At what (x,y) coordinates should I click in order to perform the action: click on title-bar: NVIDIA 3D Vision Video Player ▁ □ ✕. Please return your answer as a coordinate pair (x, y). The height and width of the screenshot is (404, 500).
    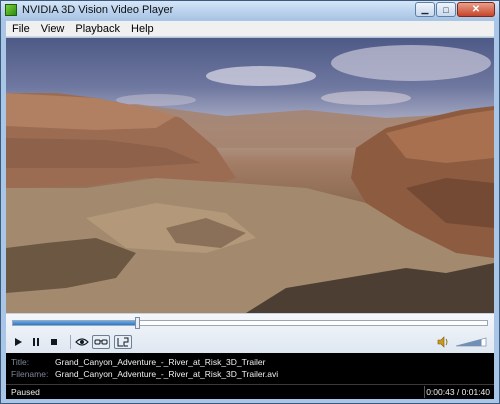
    Looking at the image, I should click on (250, 10).